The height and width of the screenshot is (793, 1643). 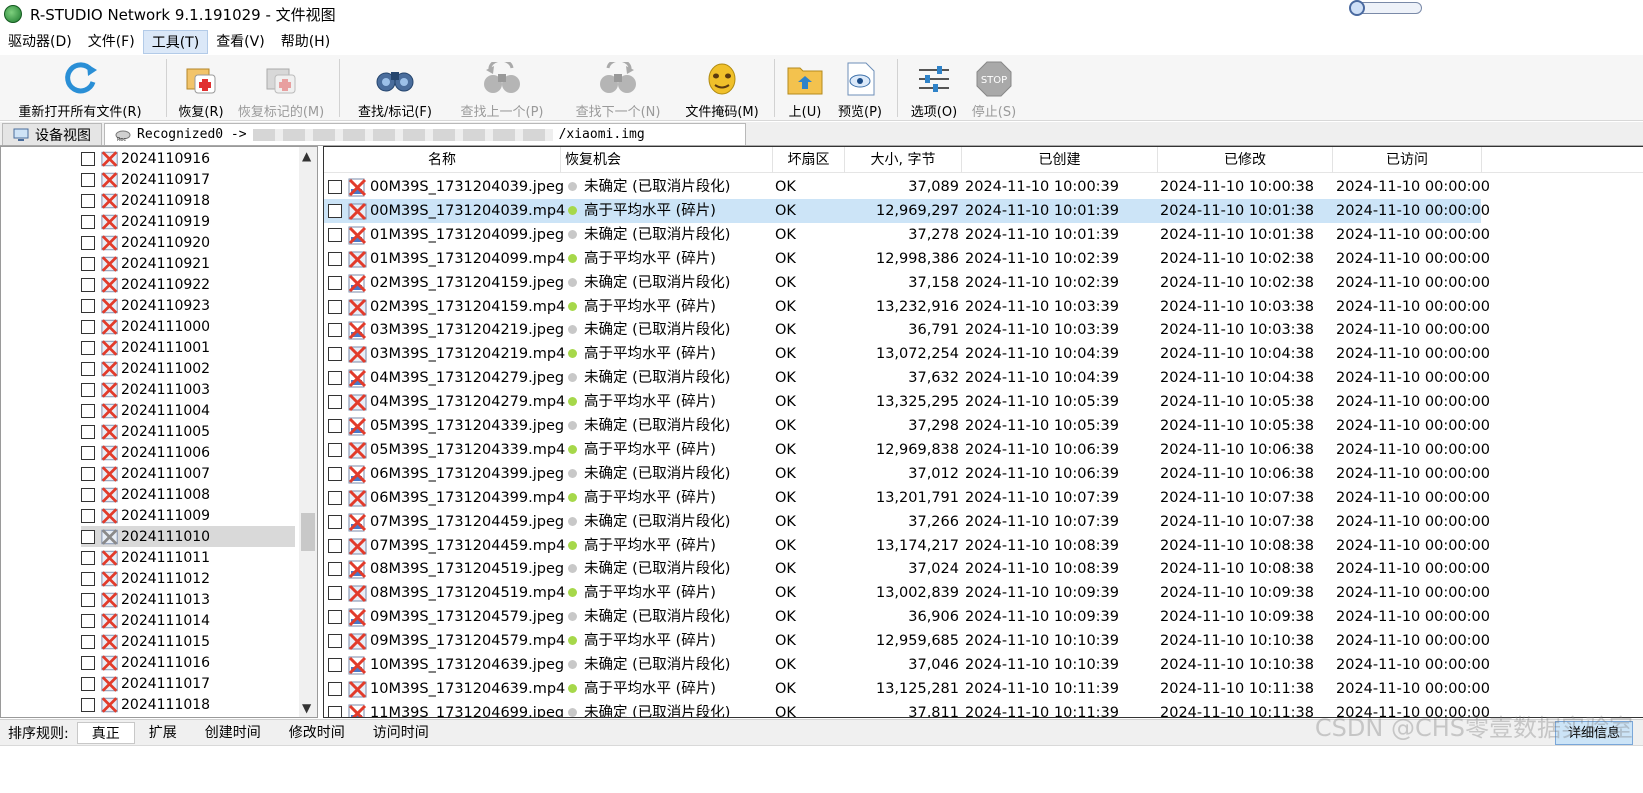 I want to click on scroll-down-icon: ▼, so click(x=306, y=708).